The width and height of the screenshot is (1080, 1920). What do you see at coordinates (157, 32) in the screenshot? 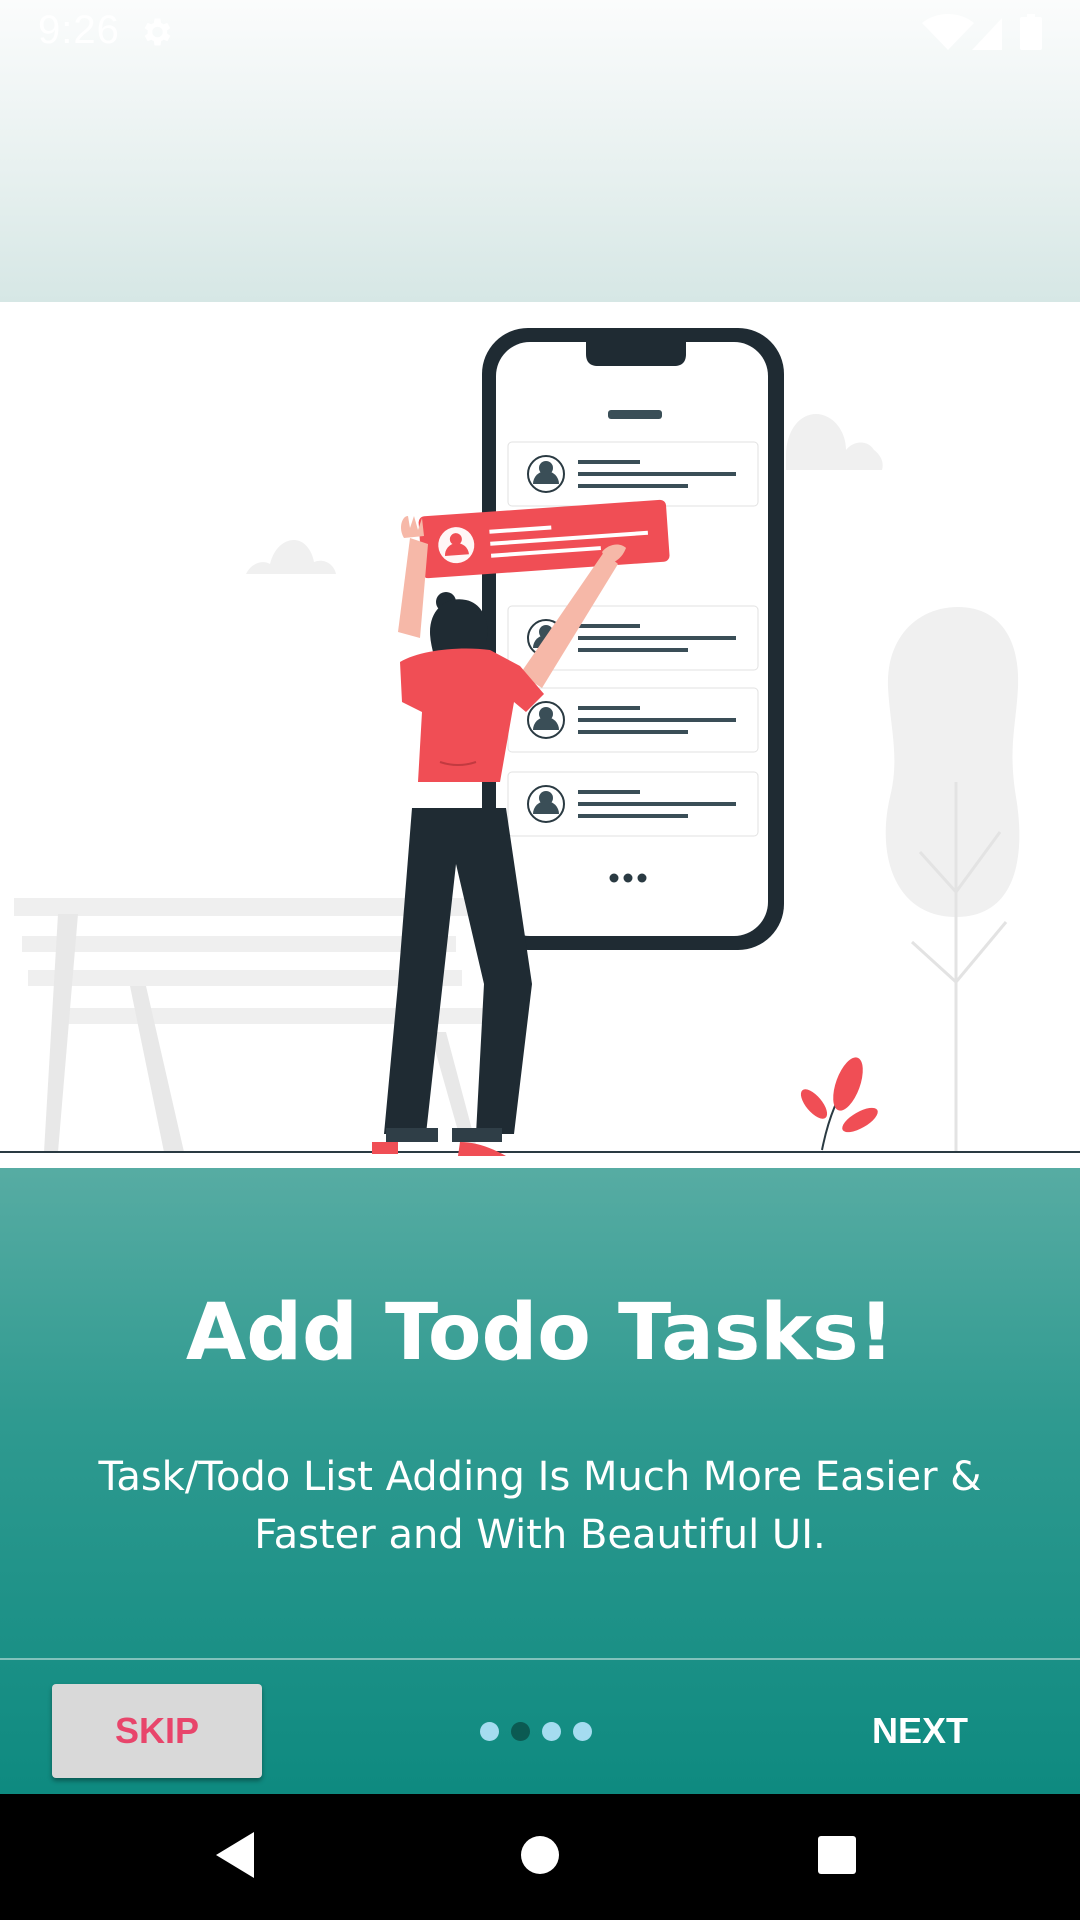
I see `settings-gear-icon` at bounding box center [157, 32].